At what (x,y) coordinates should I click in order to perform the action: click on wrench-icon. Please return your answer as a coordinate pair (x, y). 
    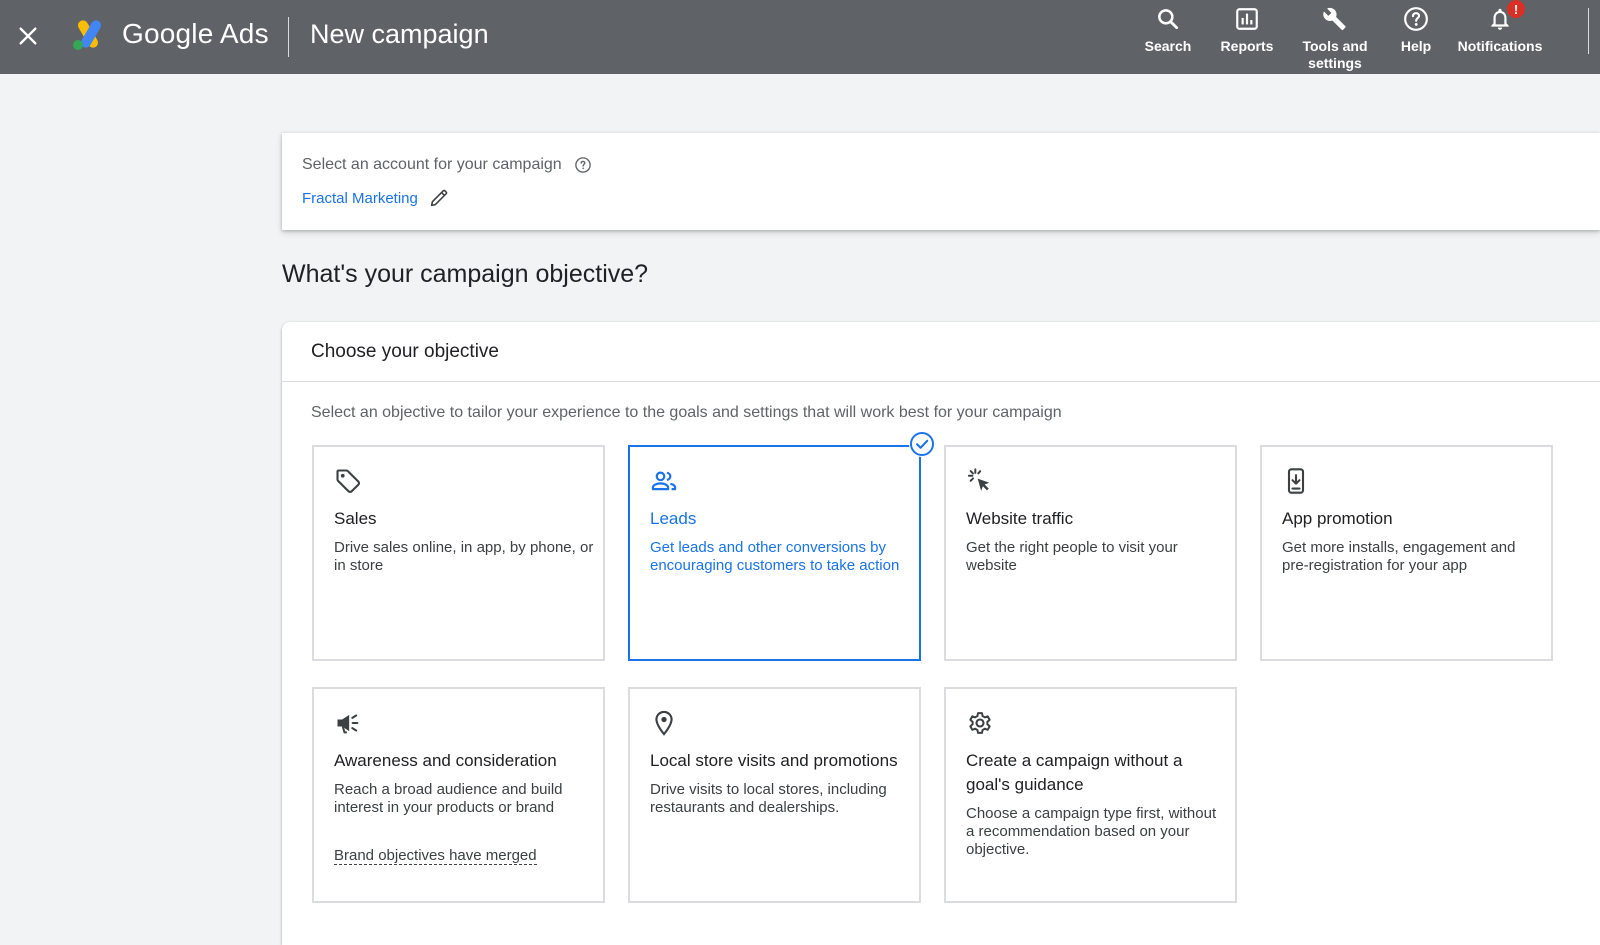
    Looking at the image, I should click on (1334, 19).